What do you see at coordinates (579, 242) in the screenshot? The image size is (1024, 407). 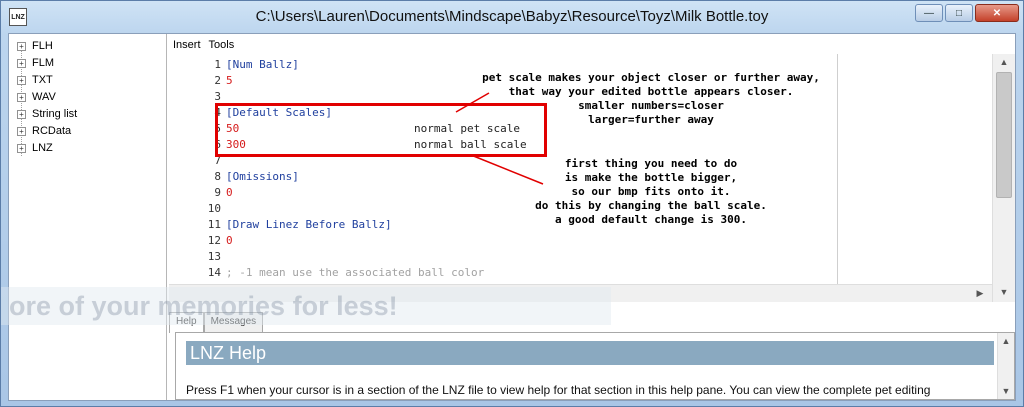 I see `code-line: 12 0` at bounding box center [579, 242].